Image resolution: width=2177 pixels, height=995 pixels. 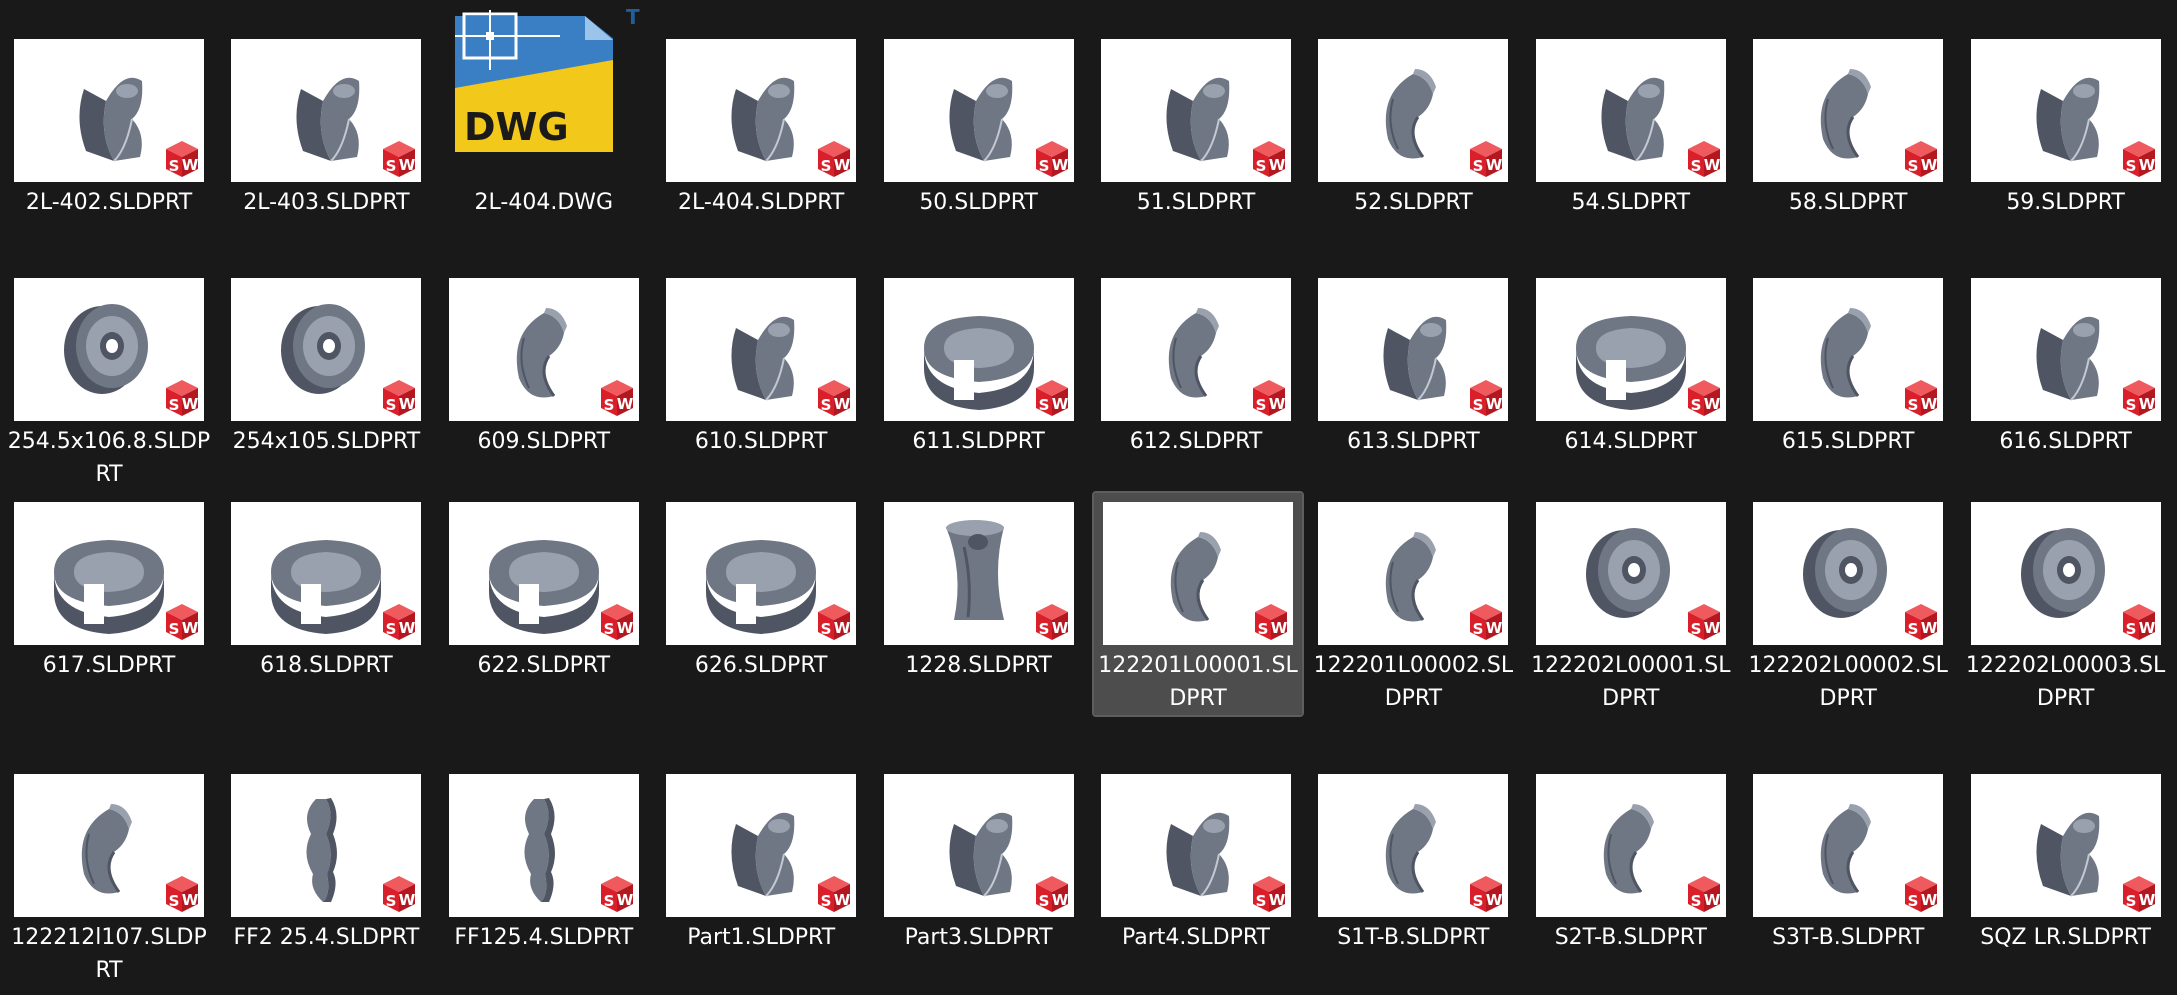 I want to click on file-name-label: 52.SLDPRT, so click(x=1413, y=202).